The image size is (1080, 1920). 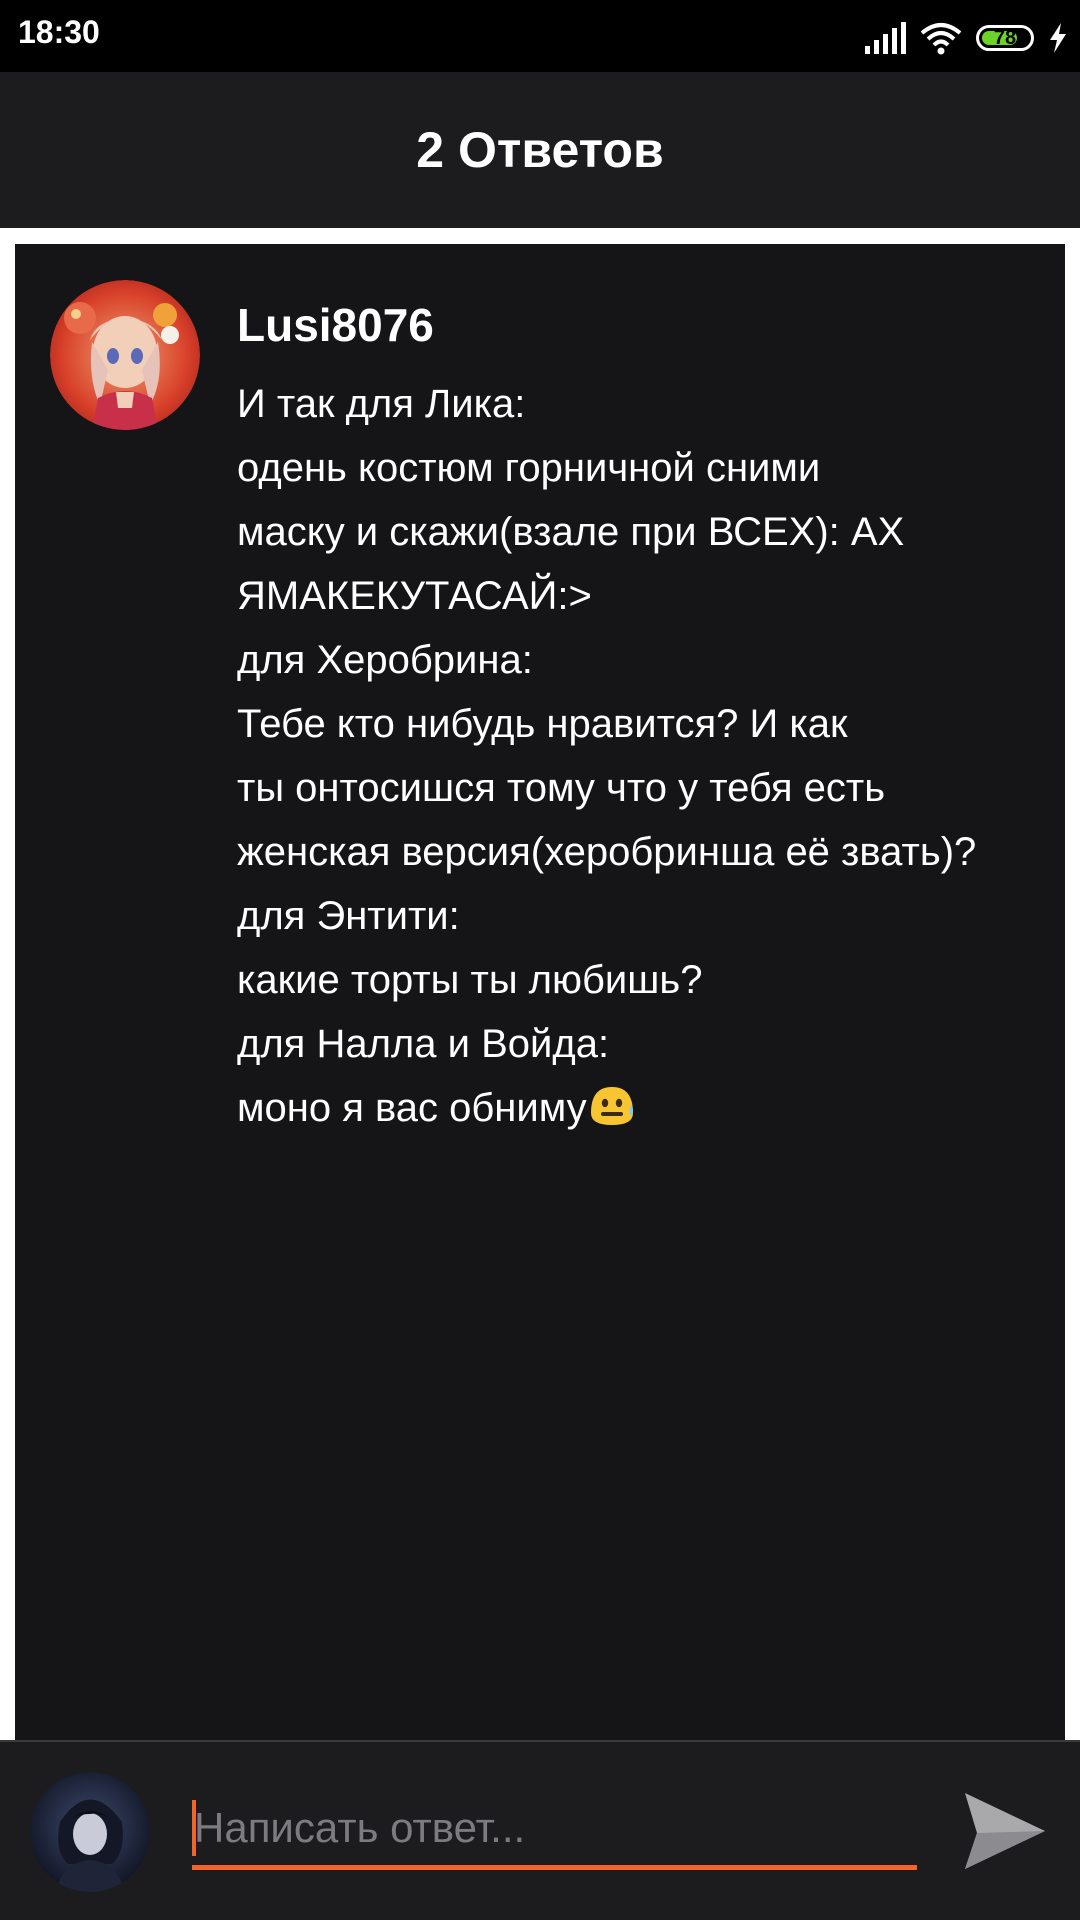 I want to click on message-line-last: моно я вас обниму, so click(x=647, y=1108).